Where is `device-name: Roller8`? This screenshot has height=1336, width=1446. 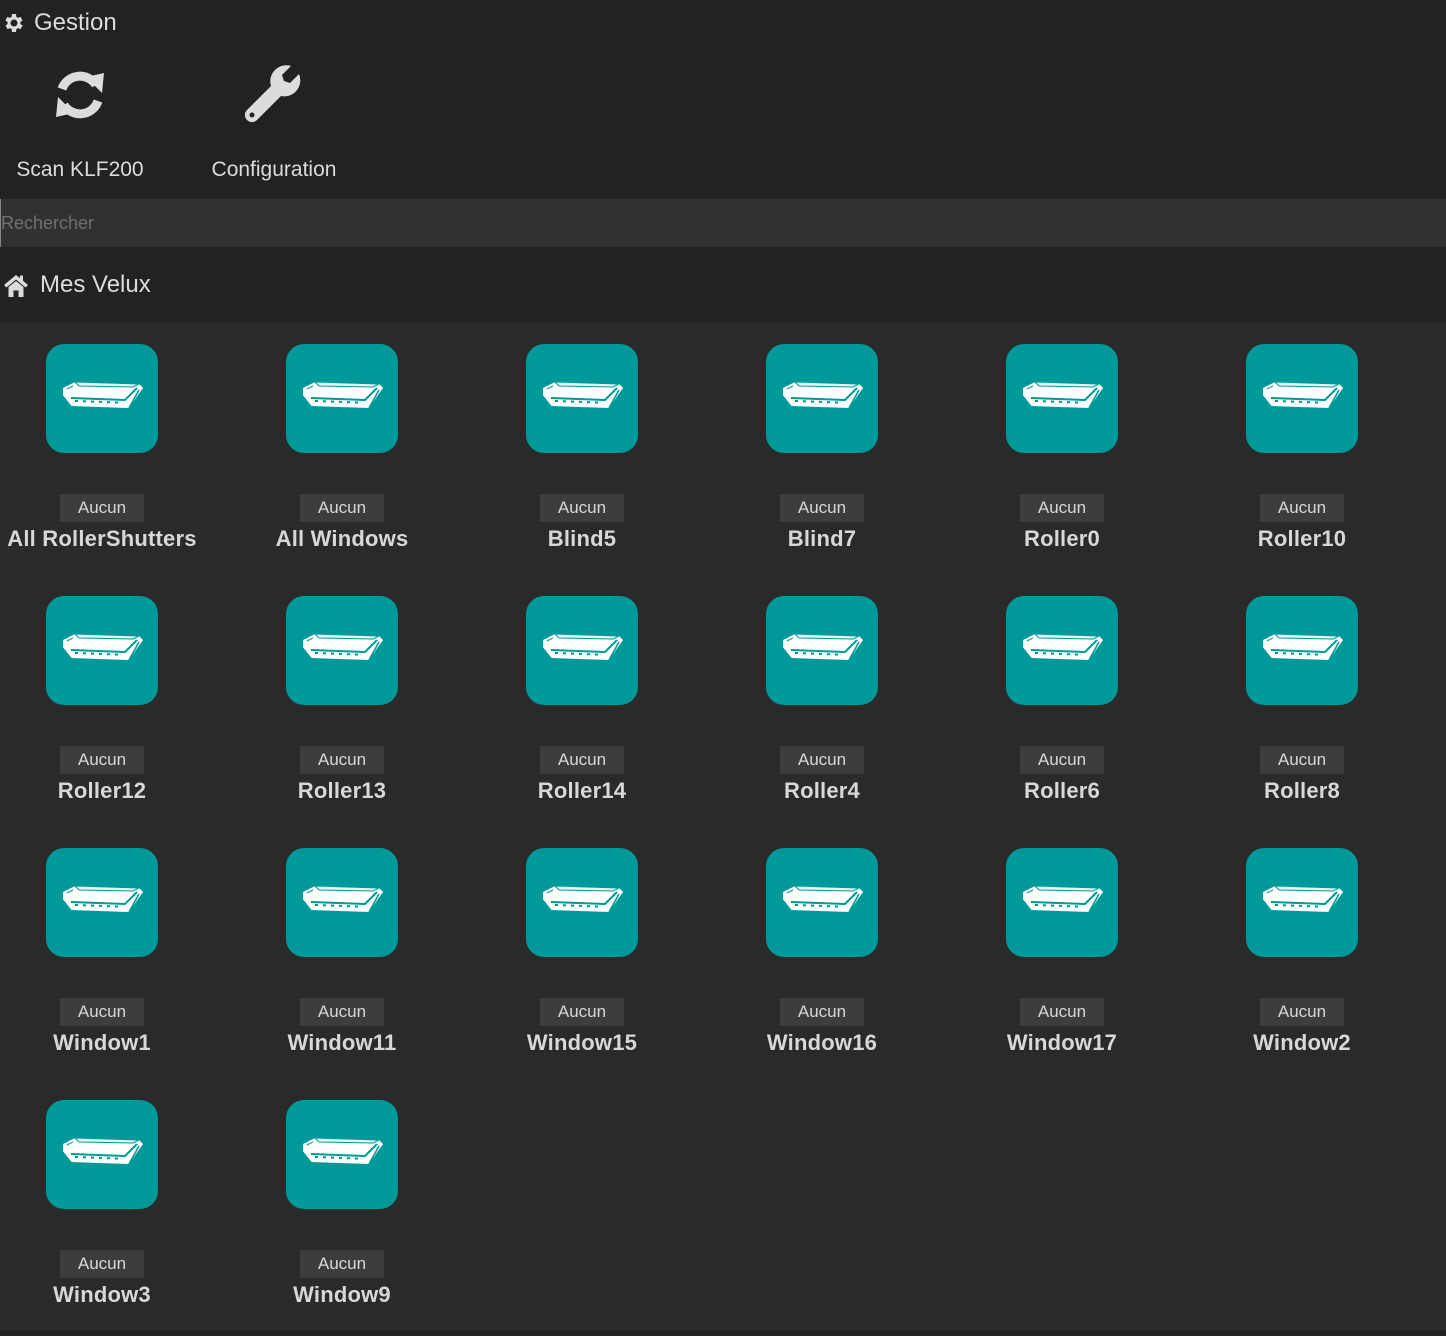 device-name: Roller8 is located at coordinates (1302, 790).